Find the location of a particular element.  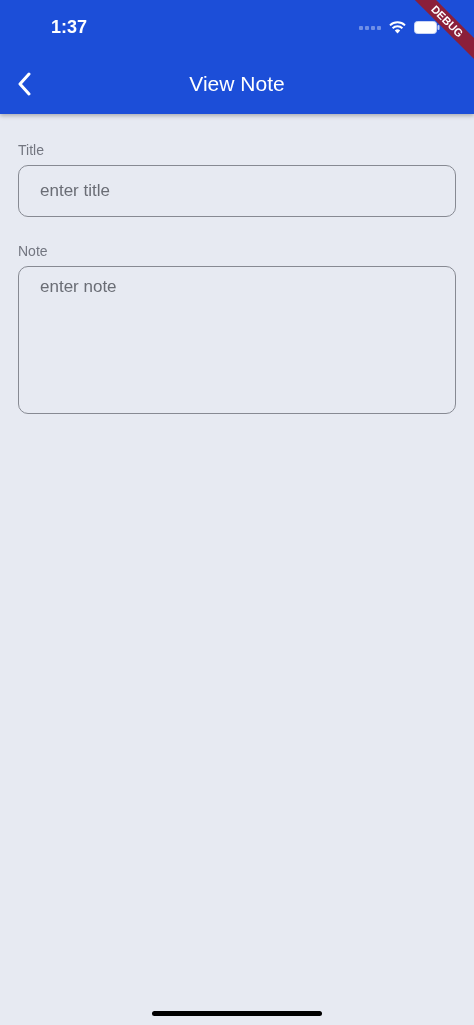

wifi-icon is located at coordinates (397, 27).